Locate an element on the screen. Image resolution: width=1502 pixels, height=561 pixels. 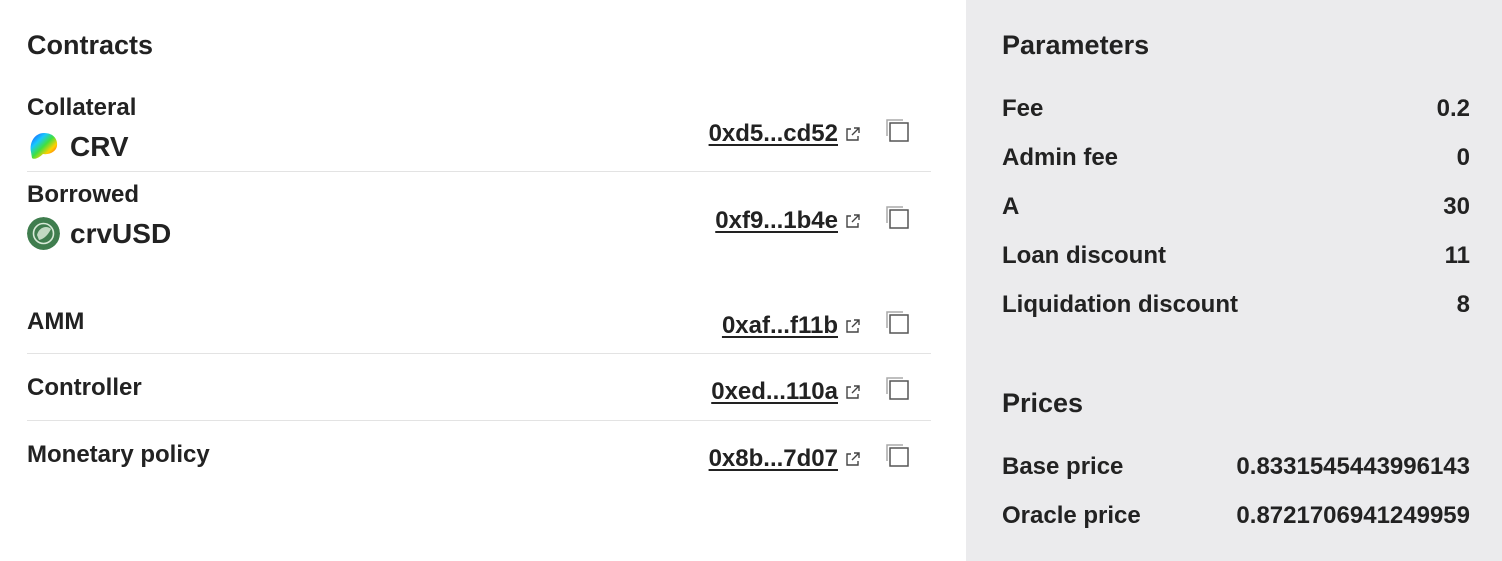
monetary-policy-address-link: 0x8b...7d07 is located at coordinates (785, 459).